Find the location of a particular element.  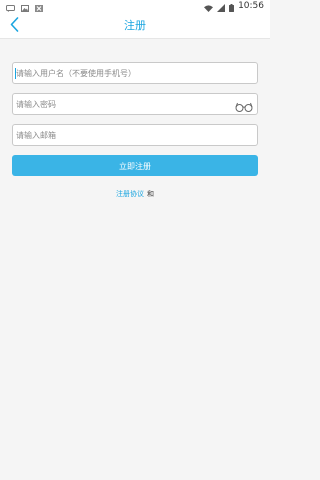

glasses-icon is located at coordinates (244, 107).